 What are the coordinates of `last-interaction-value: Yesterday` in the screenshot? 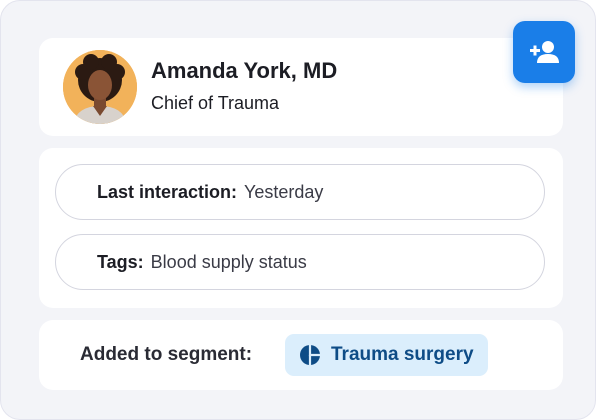 It's located at (284, 191).